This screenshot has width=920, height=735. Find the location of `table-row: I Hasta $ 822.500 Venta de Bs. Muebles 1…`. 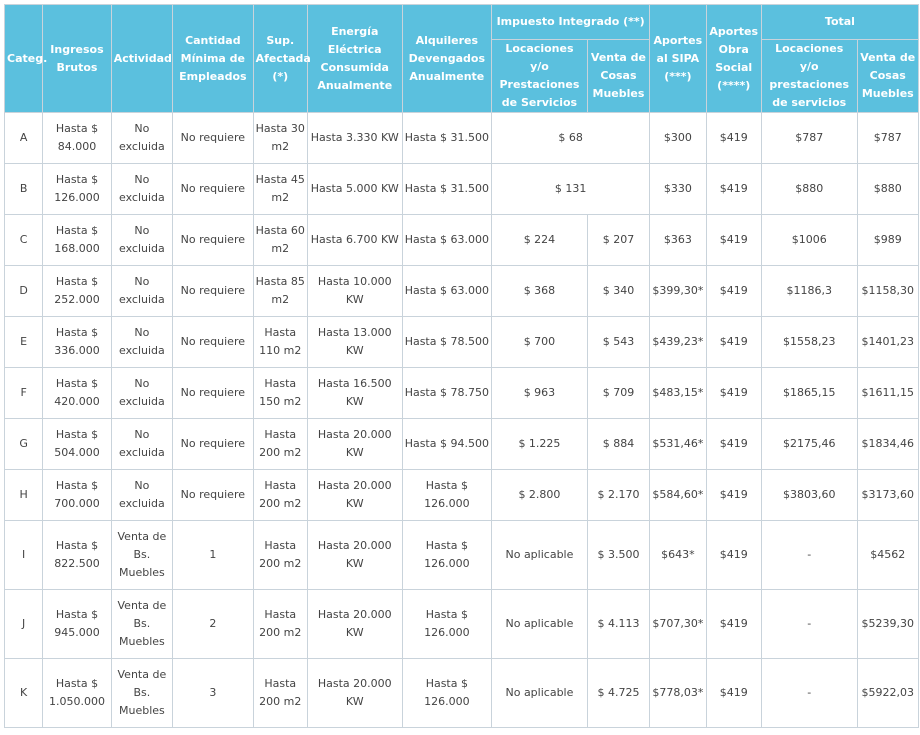

table-row: I Hasta $ 822.500 Venta de Bs. Muebles 1… is located at coordinates (461, 555).